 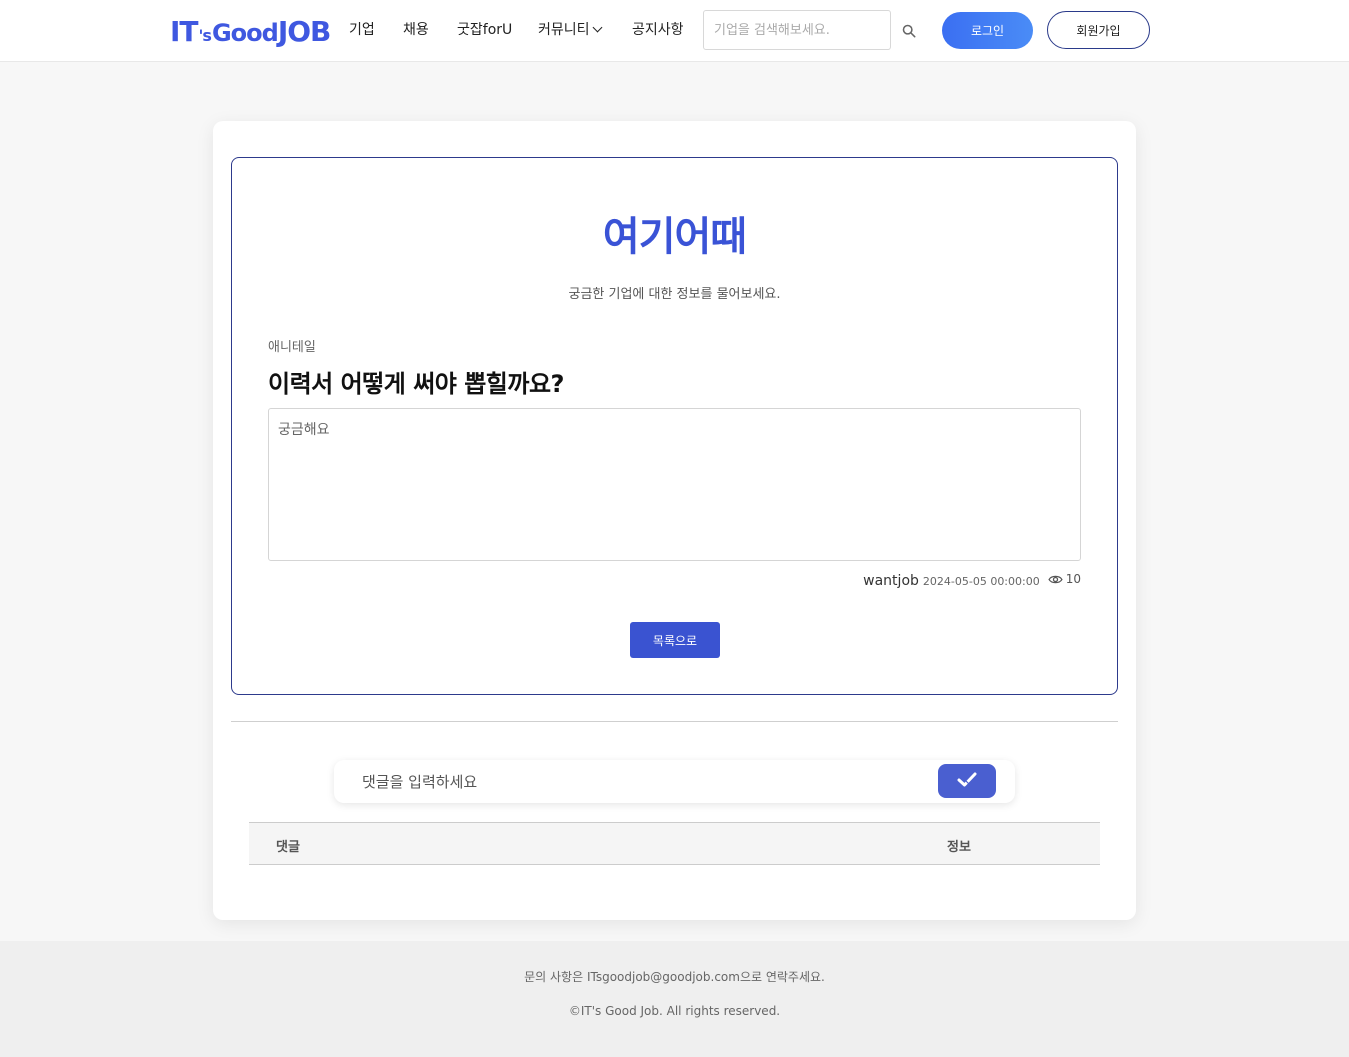 What do you see at coordinates (797, 30) in the screenshot?
I see `company-search-input` at bounding box center [797, 30].